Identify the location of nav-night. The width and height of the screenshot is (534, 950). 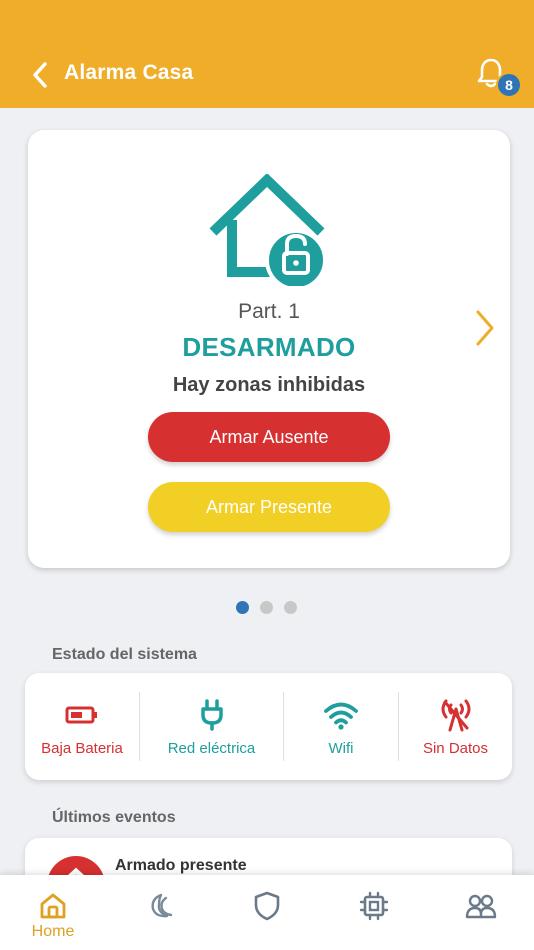
(160, 912).